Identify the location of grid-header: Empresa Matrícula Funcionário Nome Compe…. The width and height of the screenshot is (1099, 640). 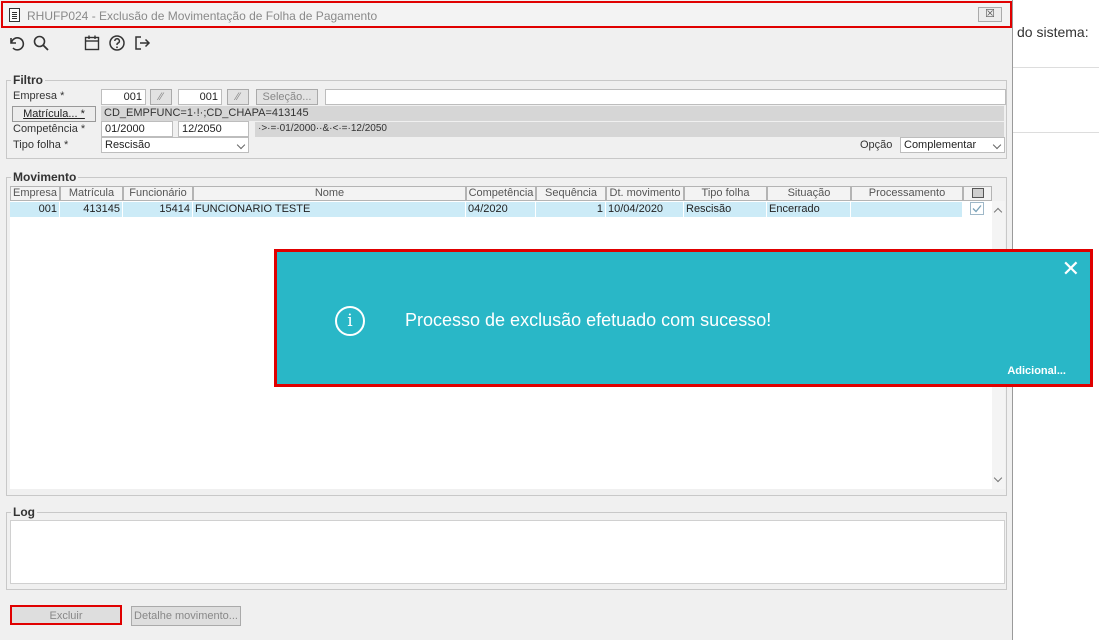
(501, 193).